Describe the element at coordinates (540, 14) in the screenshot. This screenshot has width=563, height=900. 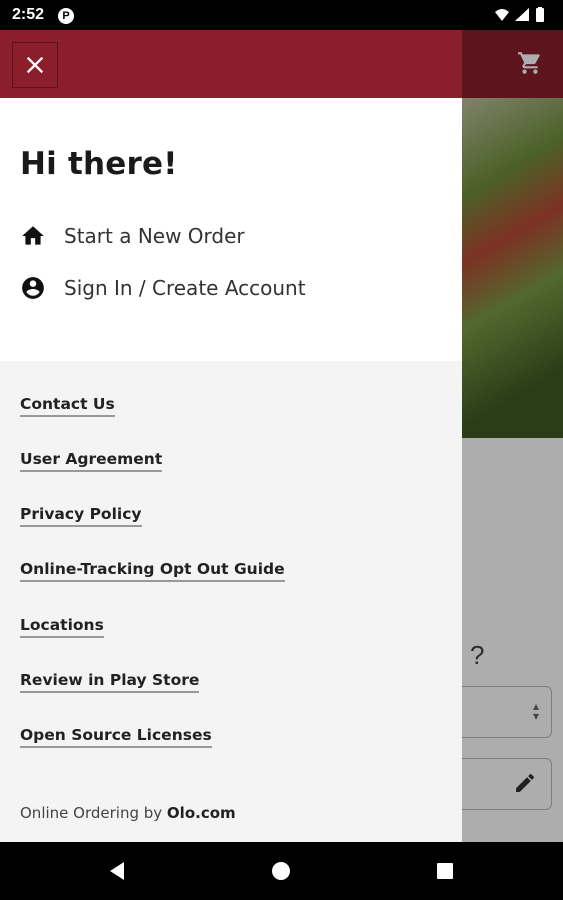
I see `battery-icon` at that location.